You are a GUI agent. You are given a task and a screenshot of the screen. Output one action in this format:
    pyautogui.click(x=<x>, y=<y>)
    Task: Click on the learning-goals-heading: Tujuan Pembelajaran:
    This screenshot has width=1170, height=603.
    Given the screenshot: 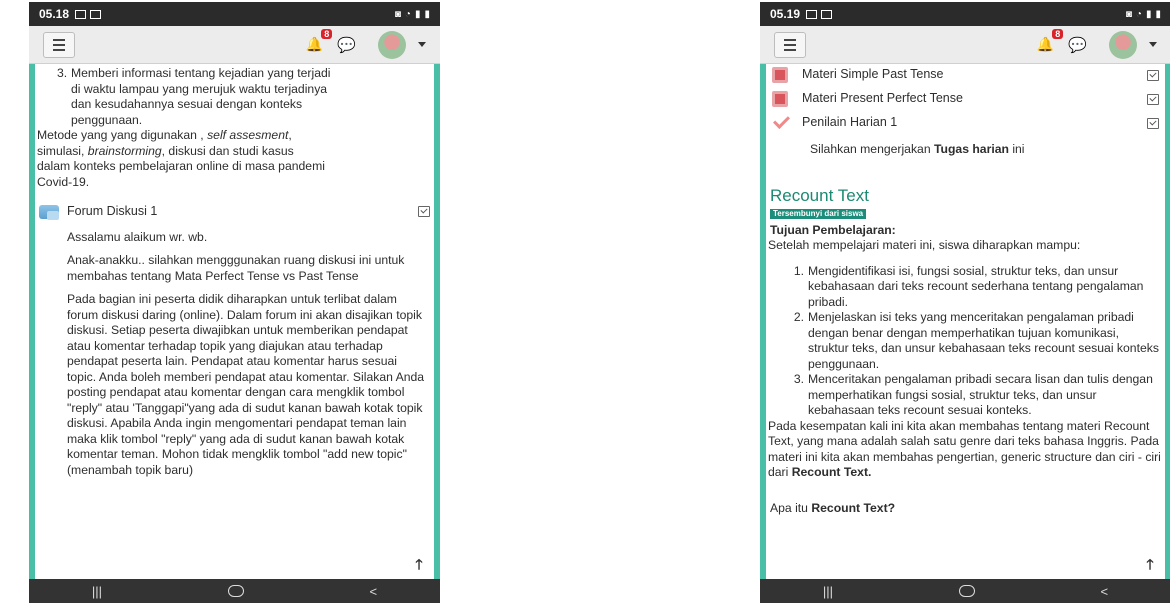 What is the action you would take?
    pyautogui.click(x=833, y=229)
    